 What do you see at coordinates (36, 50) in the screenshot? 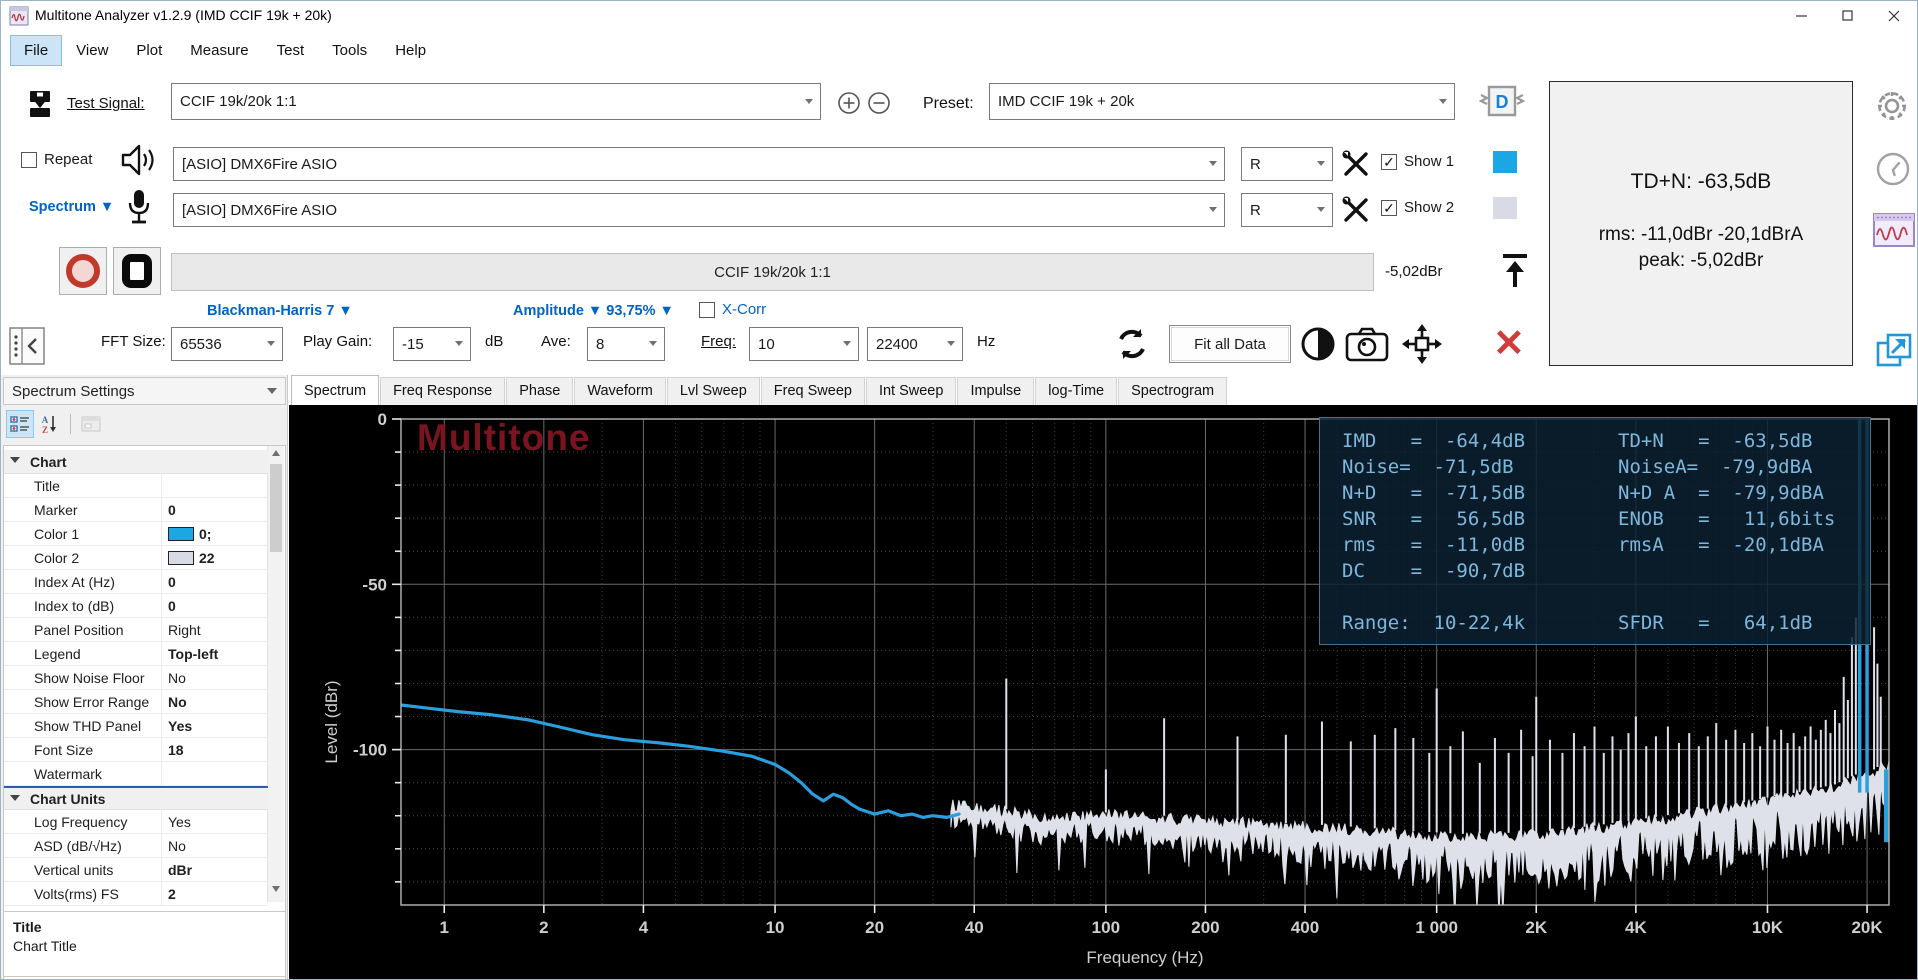
I see `menu-file: File` at bounding box center [36, 50].